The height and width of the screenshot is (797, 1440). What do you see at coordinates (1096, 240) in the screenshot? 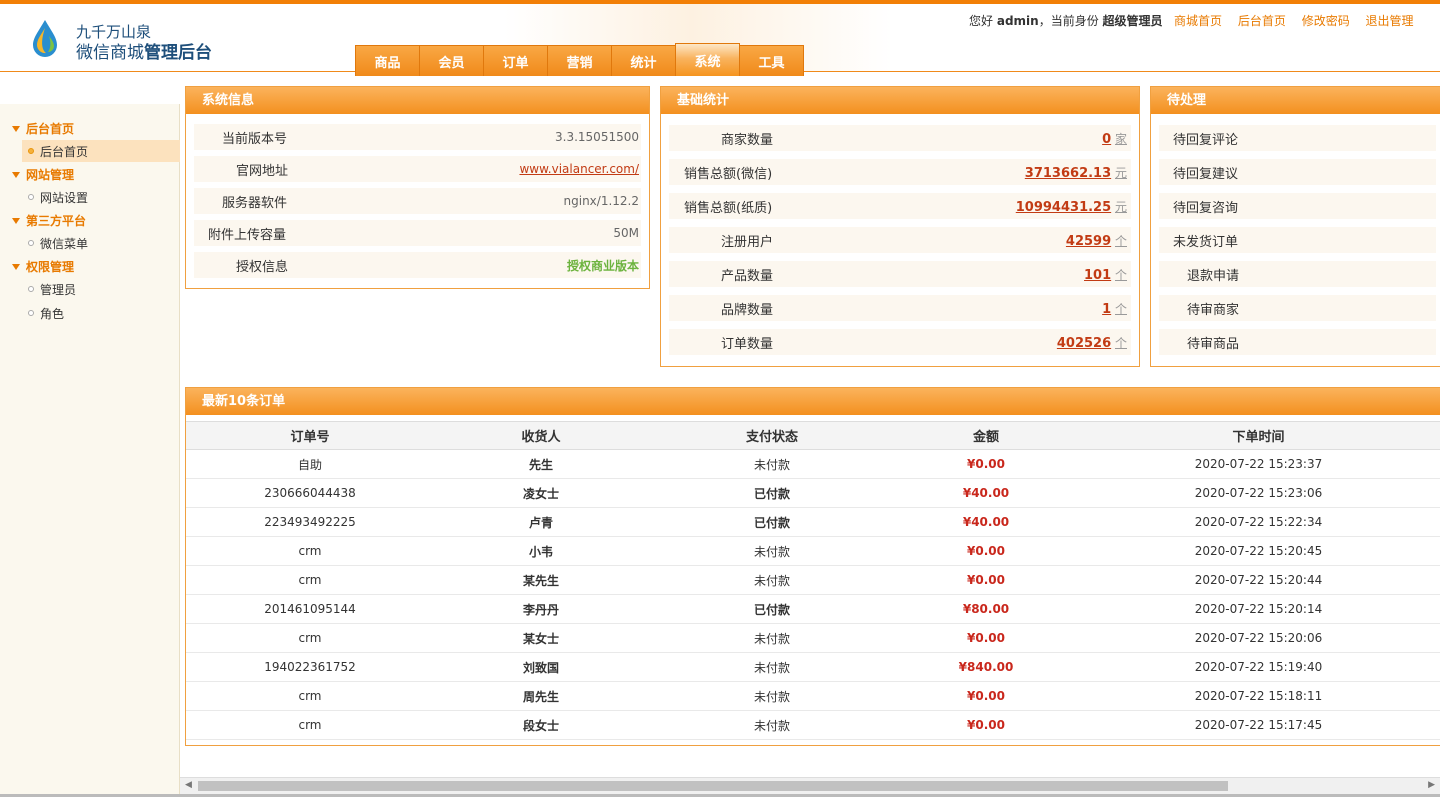
I see `stat-value: 42599 个` at bounding box center [1096, 240].